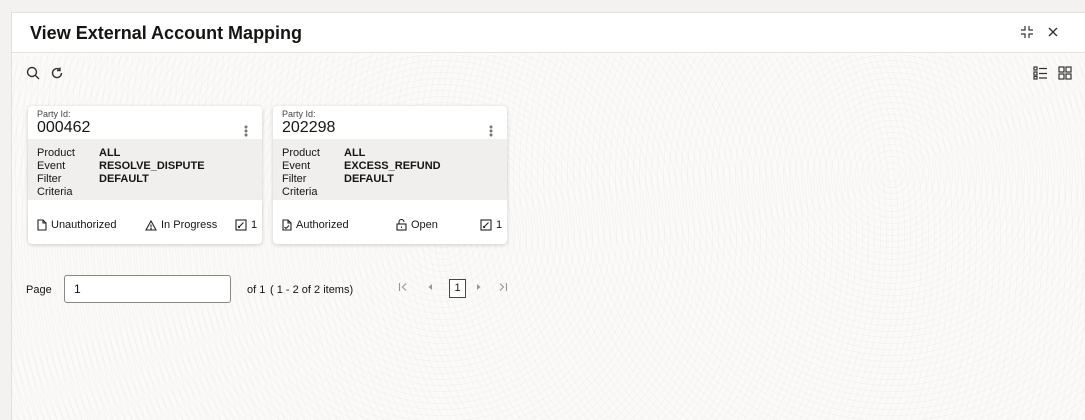 Image resolution: width=1085 pixels, height=420 pixels. I want to click on authorization-status: Authorized, so click(315, 225).